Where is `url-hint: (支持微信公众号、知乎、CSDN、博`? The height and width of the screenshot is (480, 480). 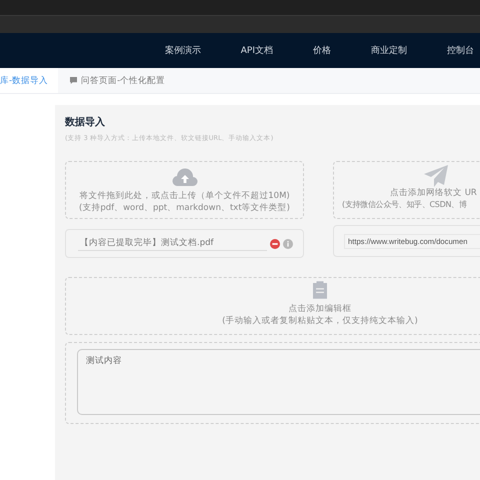 url-hint: (支持微信公众号、知乎、CSDN、博 is located at coordinates (404, 205).